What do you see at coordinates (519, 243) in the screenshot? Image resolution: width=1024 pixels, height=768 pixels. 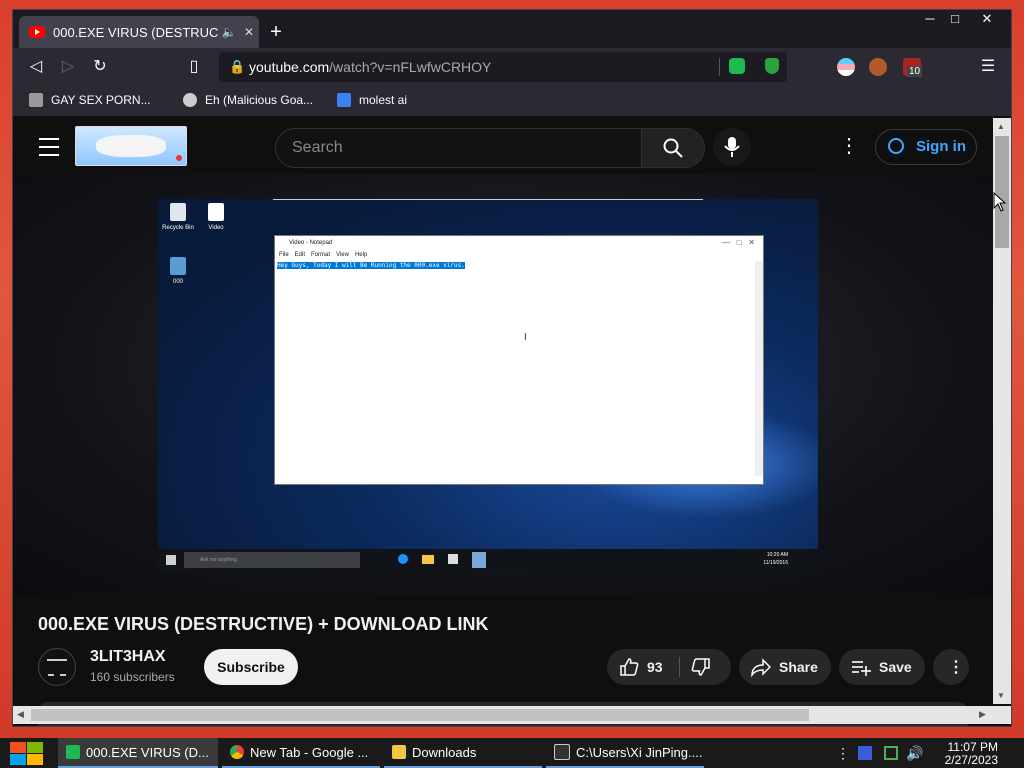 I see `notepad-titlebar: Video - Notepad — □ ✕` at bounding box center [519, 243].